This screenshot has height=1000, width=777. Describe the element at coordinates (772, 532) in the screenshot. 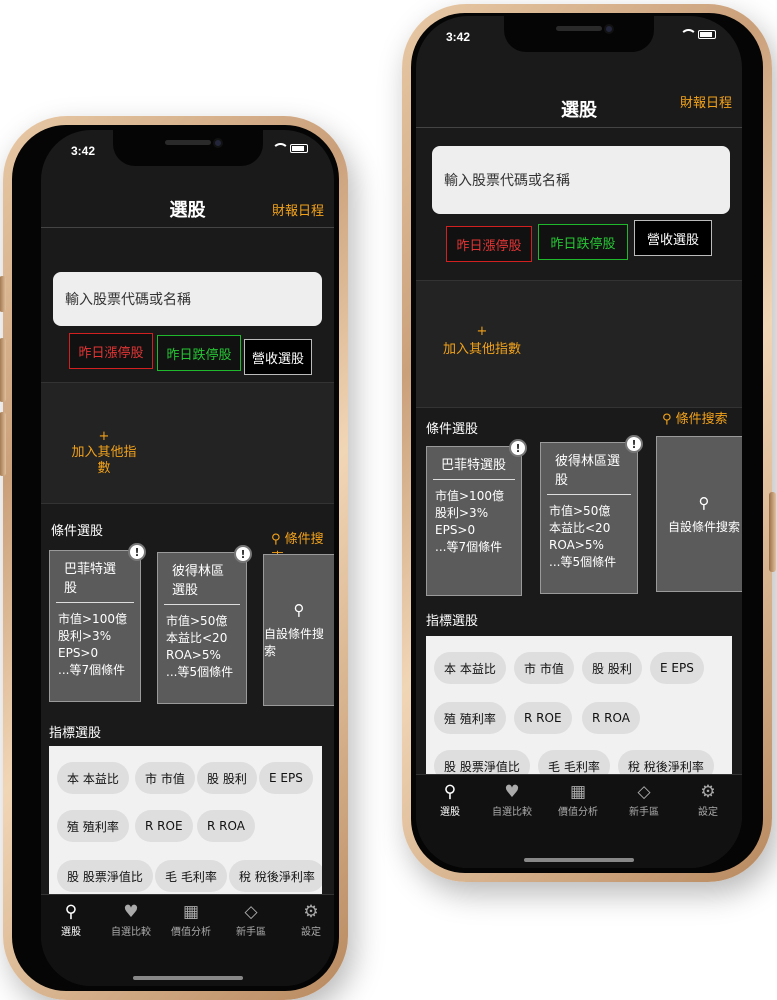

I see `power-button` at that location.